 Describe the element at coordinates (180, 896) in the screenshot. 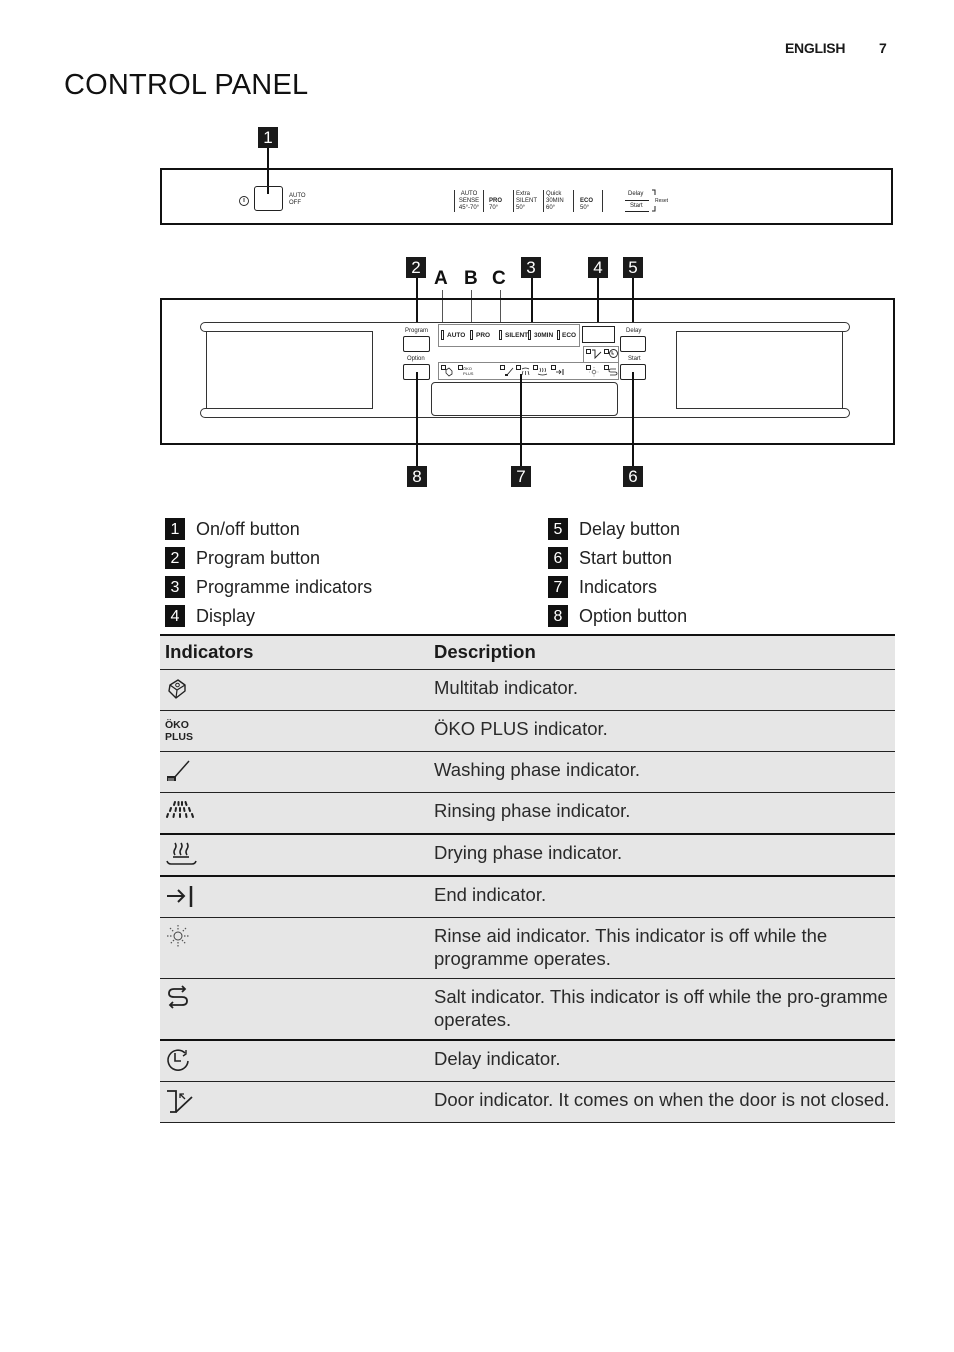

I see `end-icon` at that location.